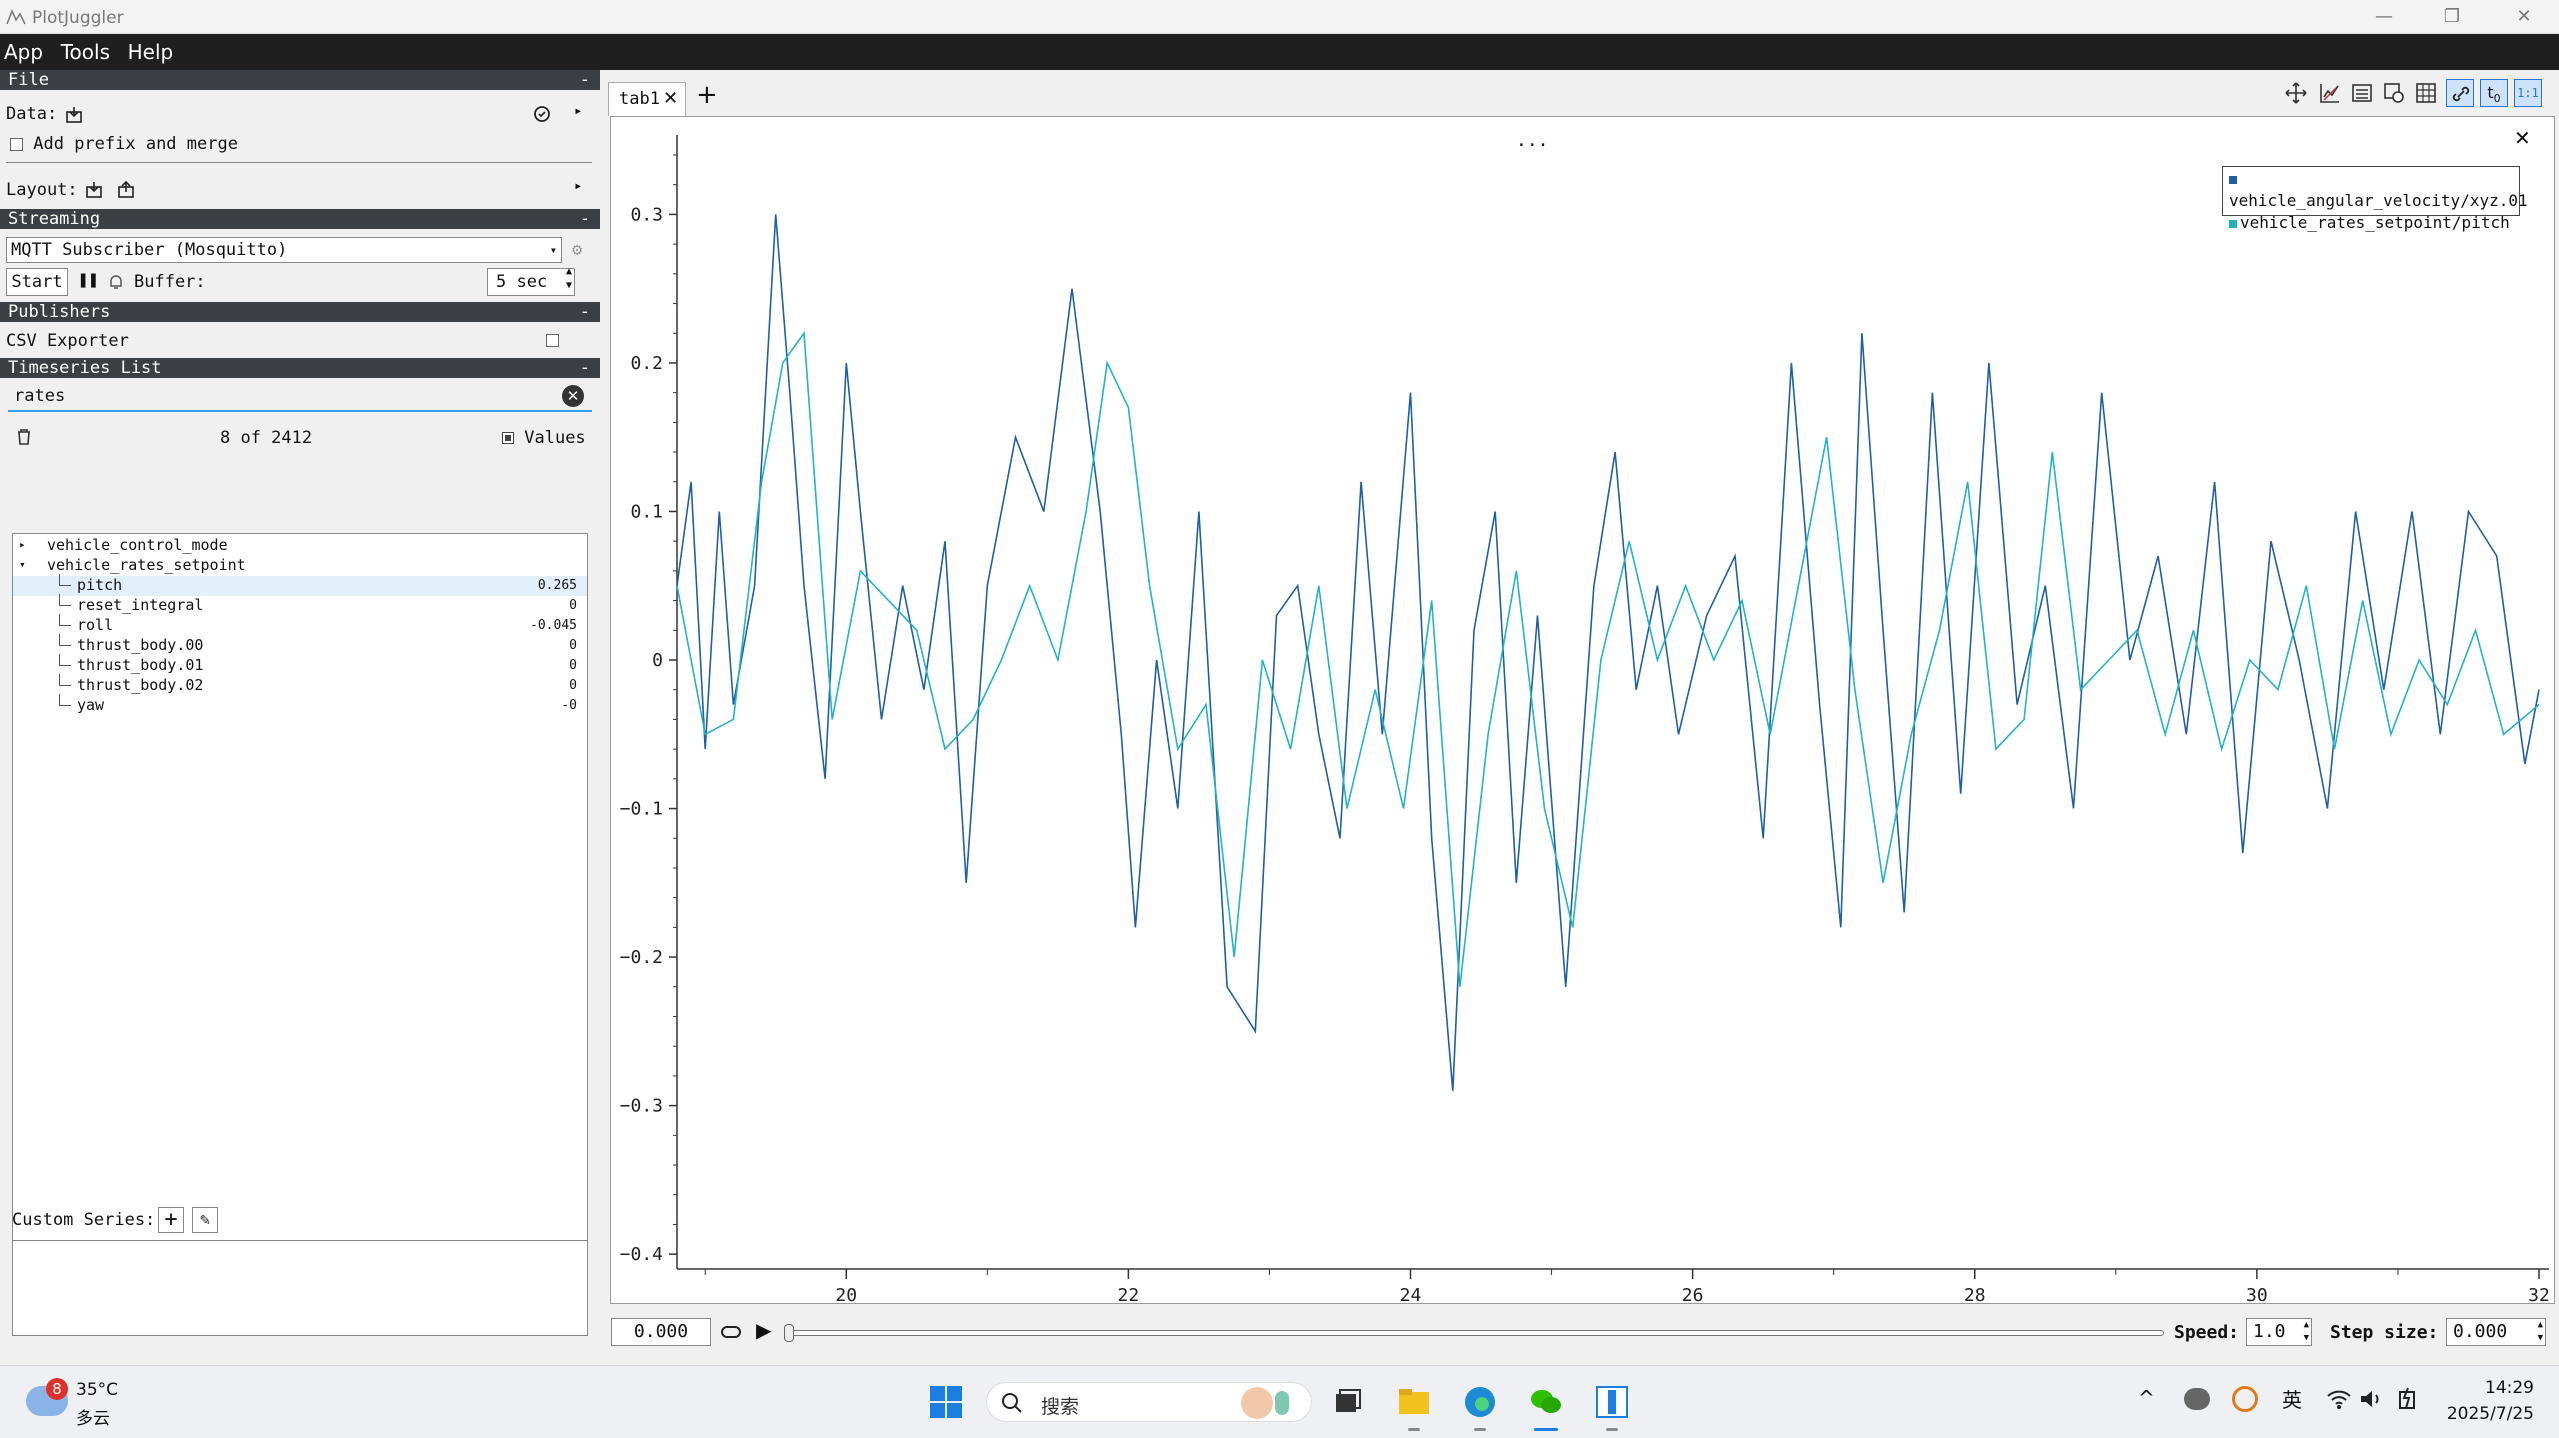 The image size is (2559, 1438). I want to click on plotjuggler-taskbar-icon, so click(1612, 1402).